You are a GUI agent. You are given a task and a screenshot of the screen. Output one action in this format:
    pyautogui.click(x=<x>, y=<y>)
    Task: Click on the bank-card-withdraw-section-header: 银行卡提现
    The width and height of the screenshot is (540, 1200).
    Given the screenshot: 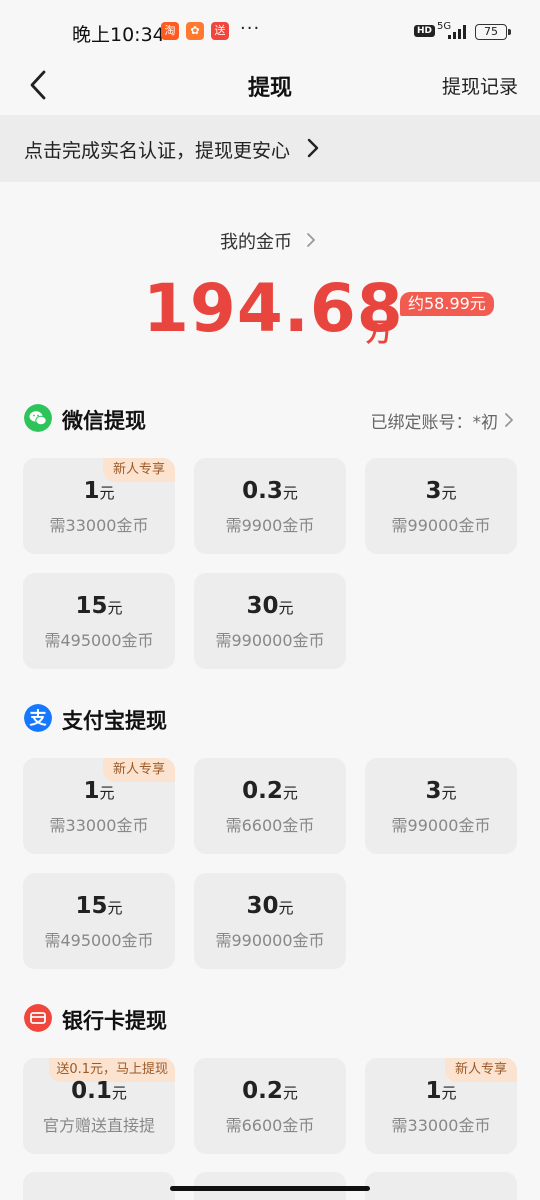 What is the action you would take?
    pyautogui.click(x=270, y=1020)
    